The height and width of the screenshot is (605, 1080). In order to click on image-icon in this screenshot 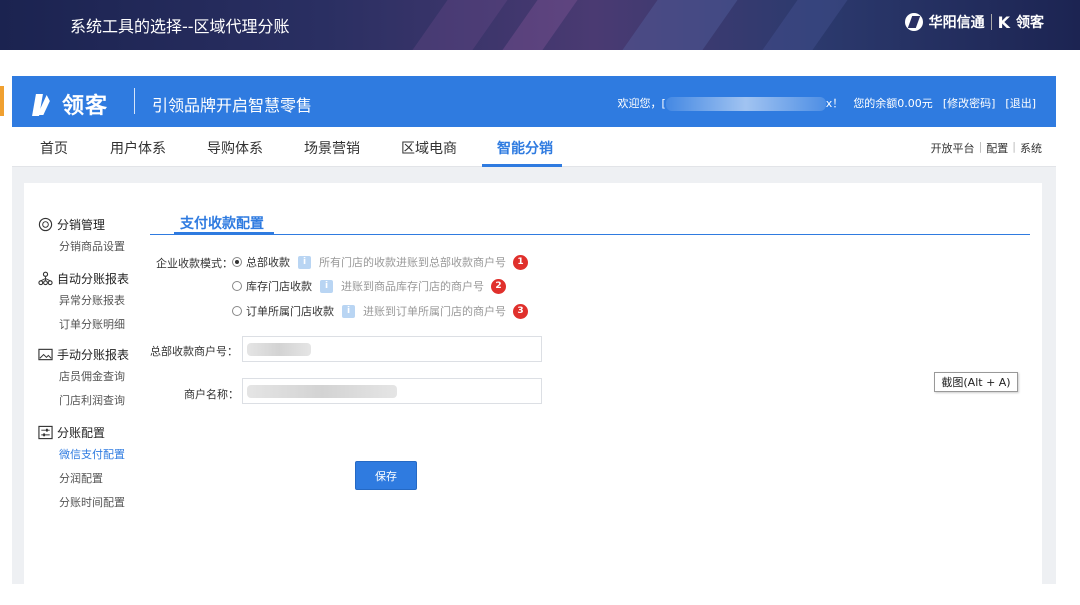, I will do `click(45, 354)`.